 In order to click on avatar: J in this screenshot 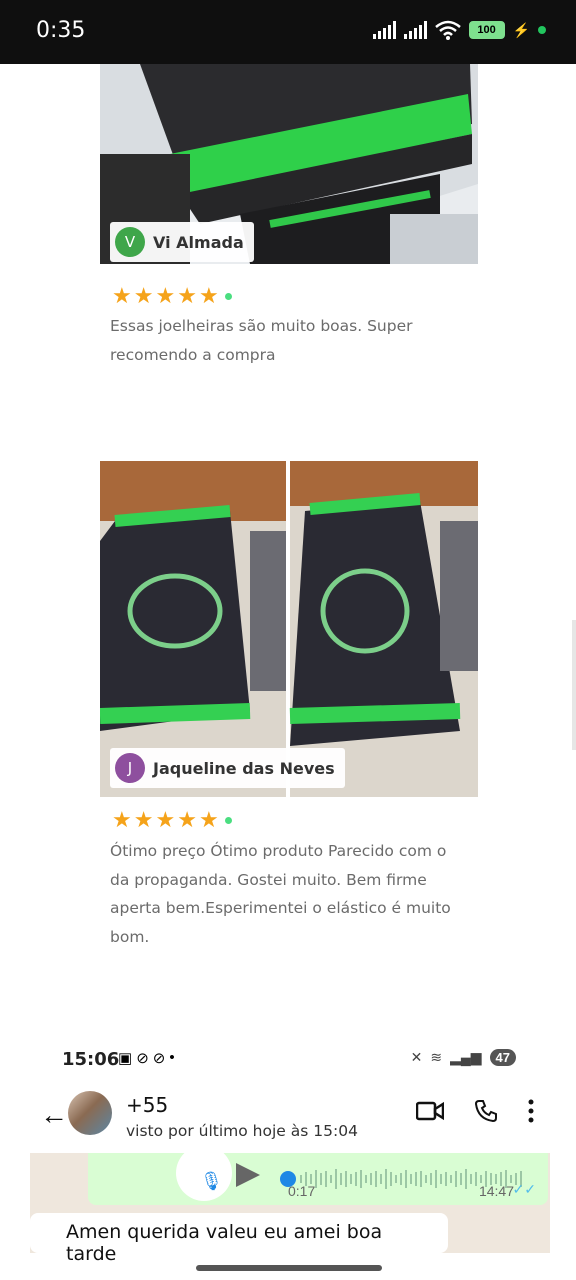, I will do `click(130, 768)`.